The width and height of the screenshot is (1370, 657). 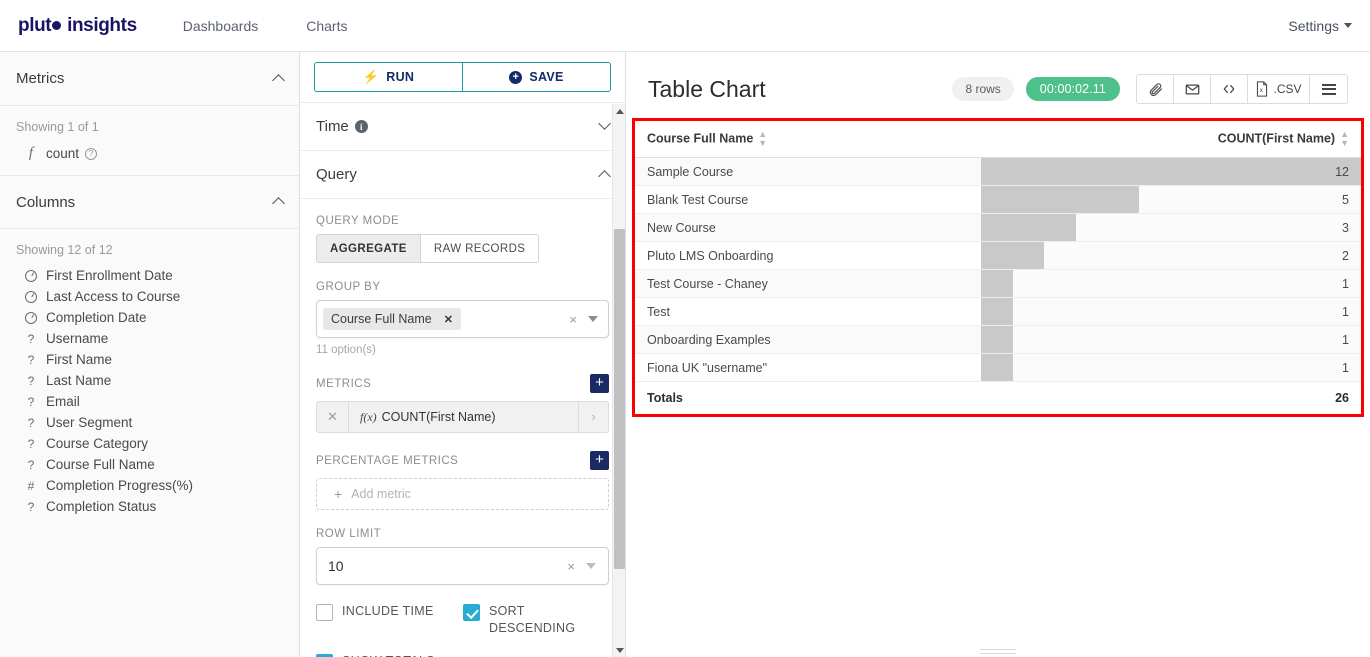 What do you see at coordinates (91, 153) in the screenshot?
I see `help-icon: ?` at bounding box center [91, 153].